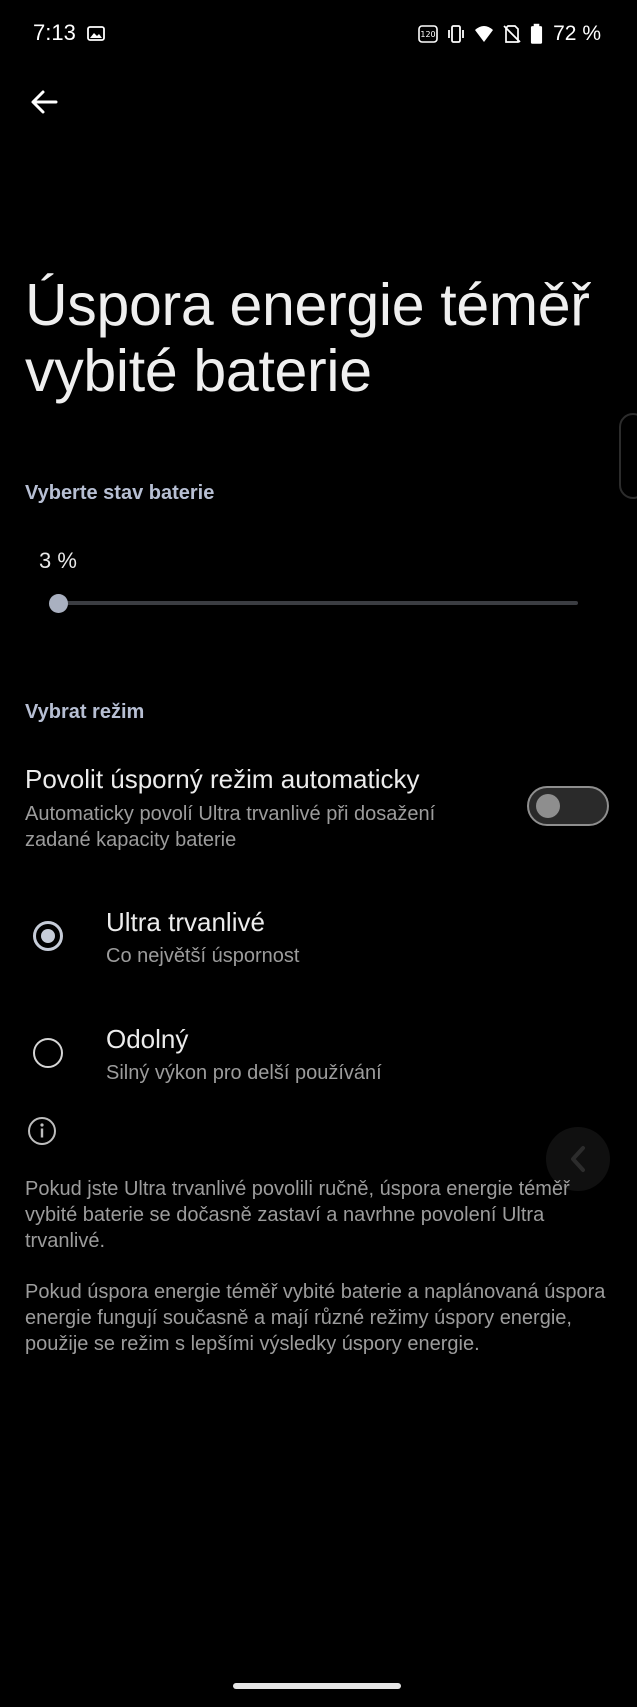  I want to click on svg-text: 120, so click(427, 34).